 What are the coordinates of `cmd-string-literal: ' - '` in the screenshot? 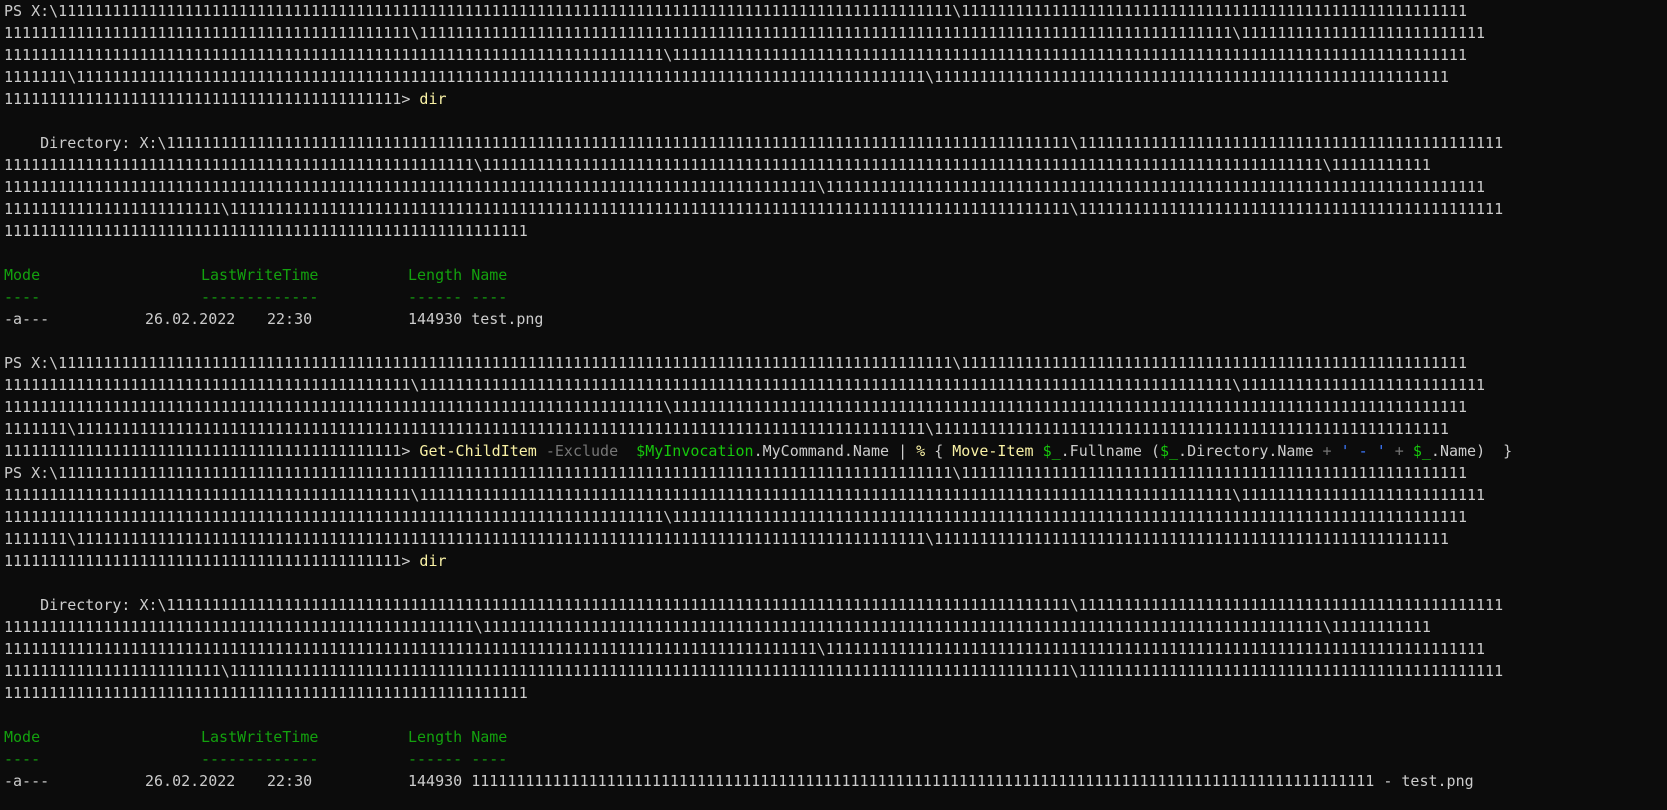 It's located at (1363, 451).